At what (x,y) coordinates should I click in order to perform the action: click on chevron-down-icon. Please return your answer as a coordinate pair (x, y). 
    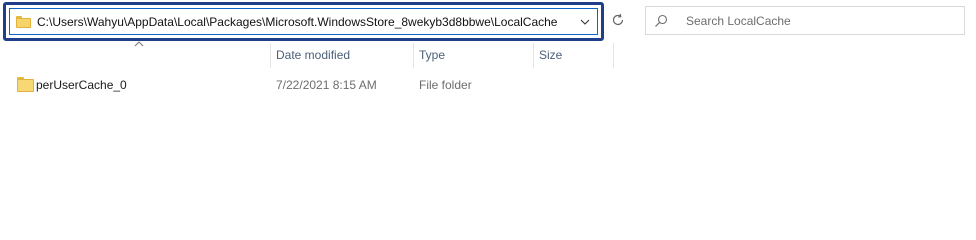
    Looking at the image, I should click on (585, 22).